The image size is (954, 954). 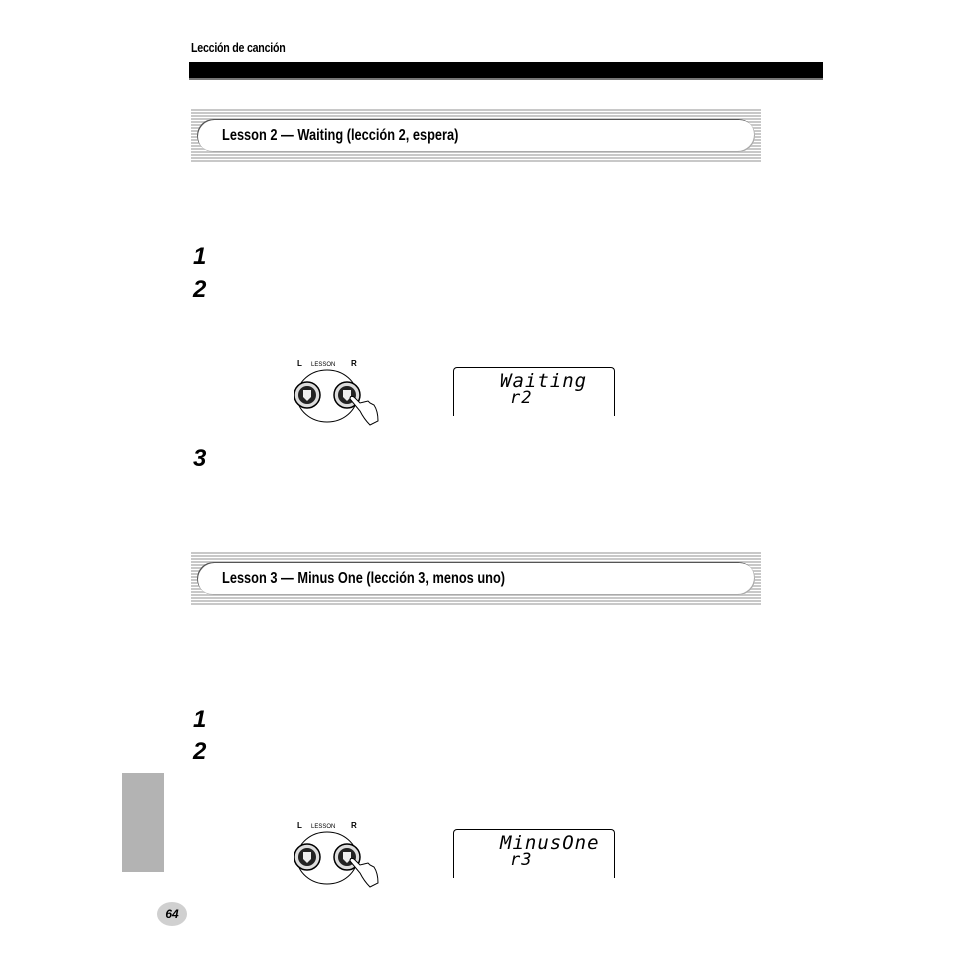 I want to click on lesson-2-pill: Lesson 2 — Waiting (lección 2, espera), so click(x=476, y=135).